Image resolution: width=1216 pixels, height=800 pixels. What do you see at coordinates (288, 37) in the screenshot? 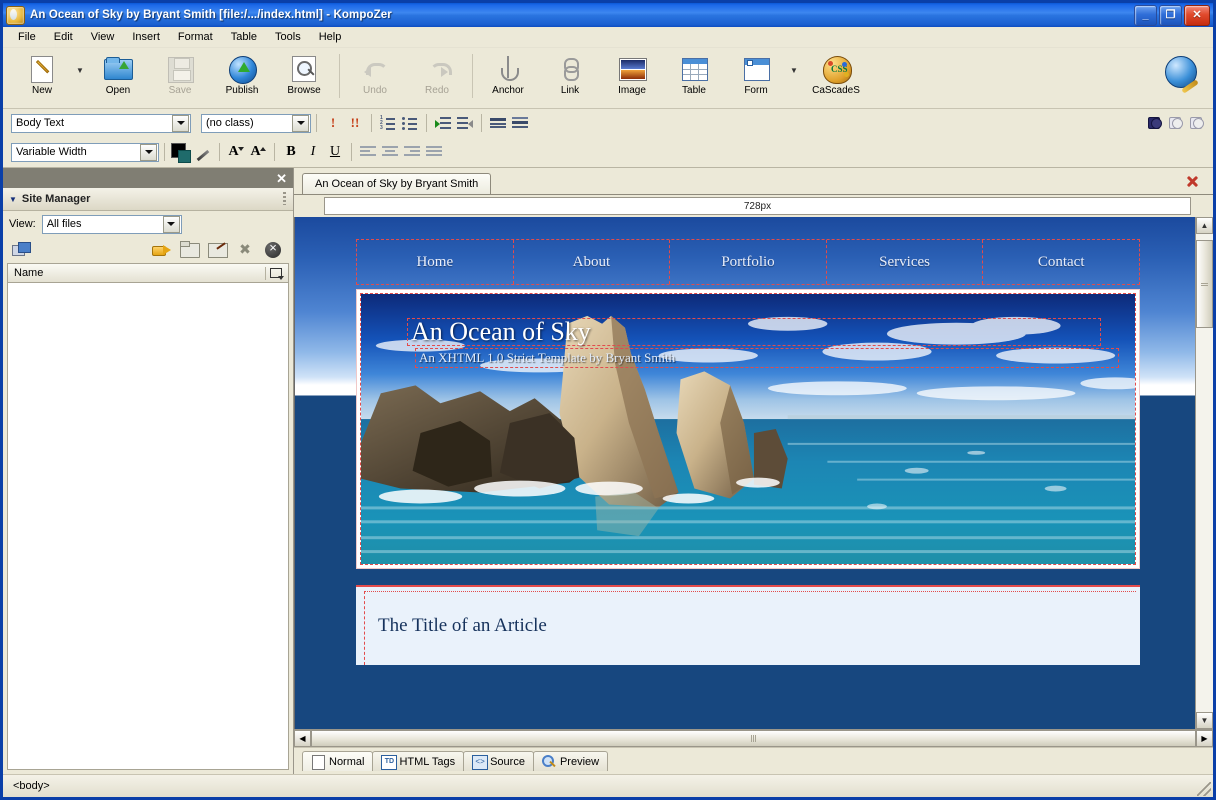
I see `menu-tools: Tools` at bounding box center [288, 37].